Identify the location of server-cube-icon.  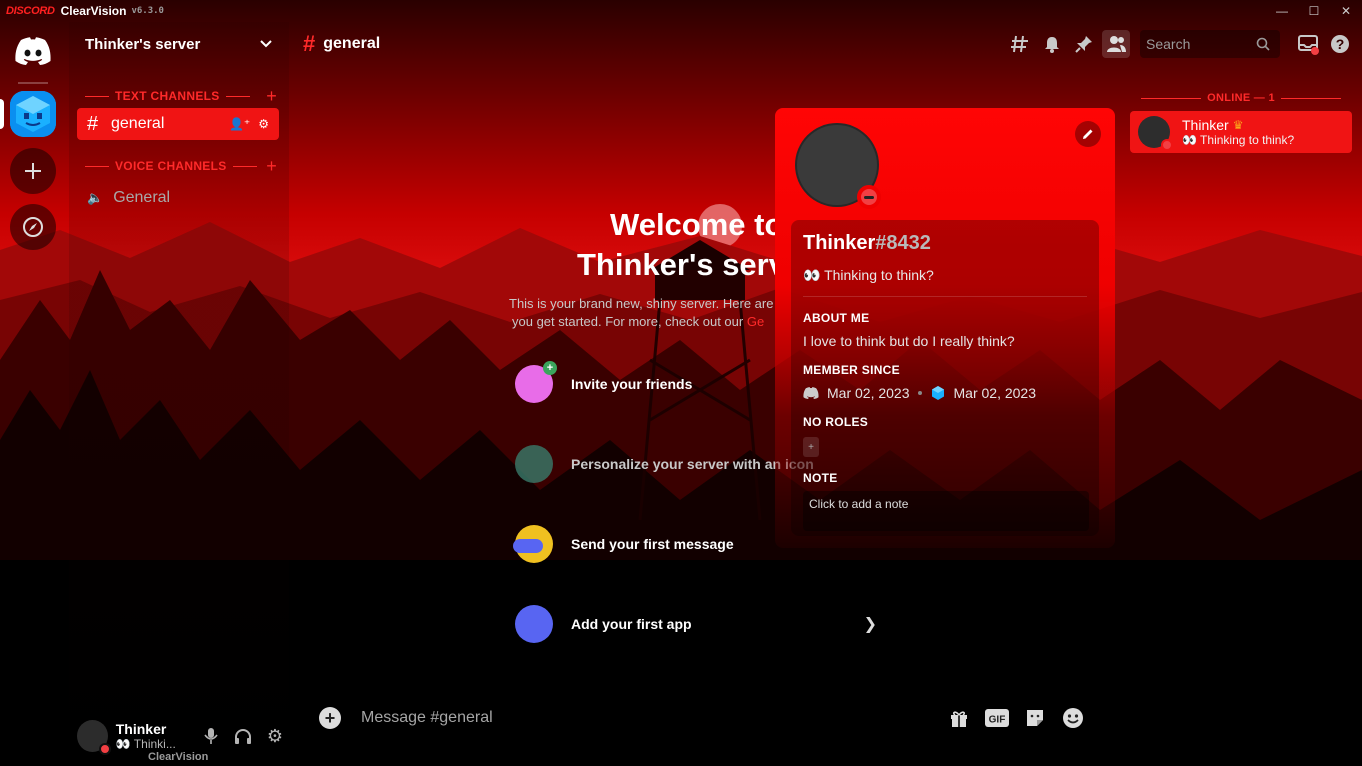
(937, 393).